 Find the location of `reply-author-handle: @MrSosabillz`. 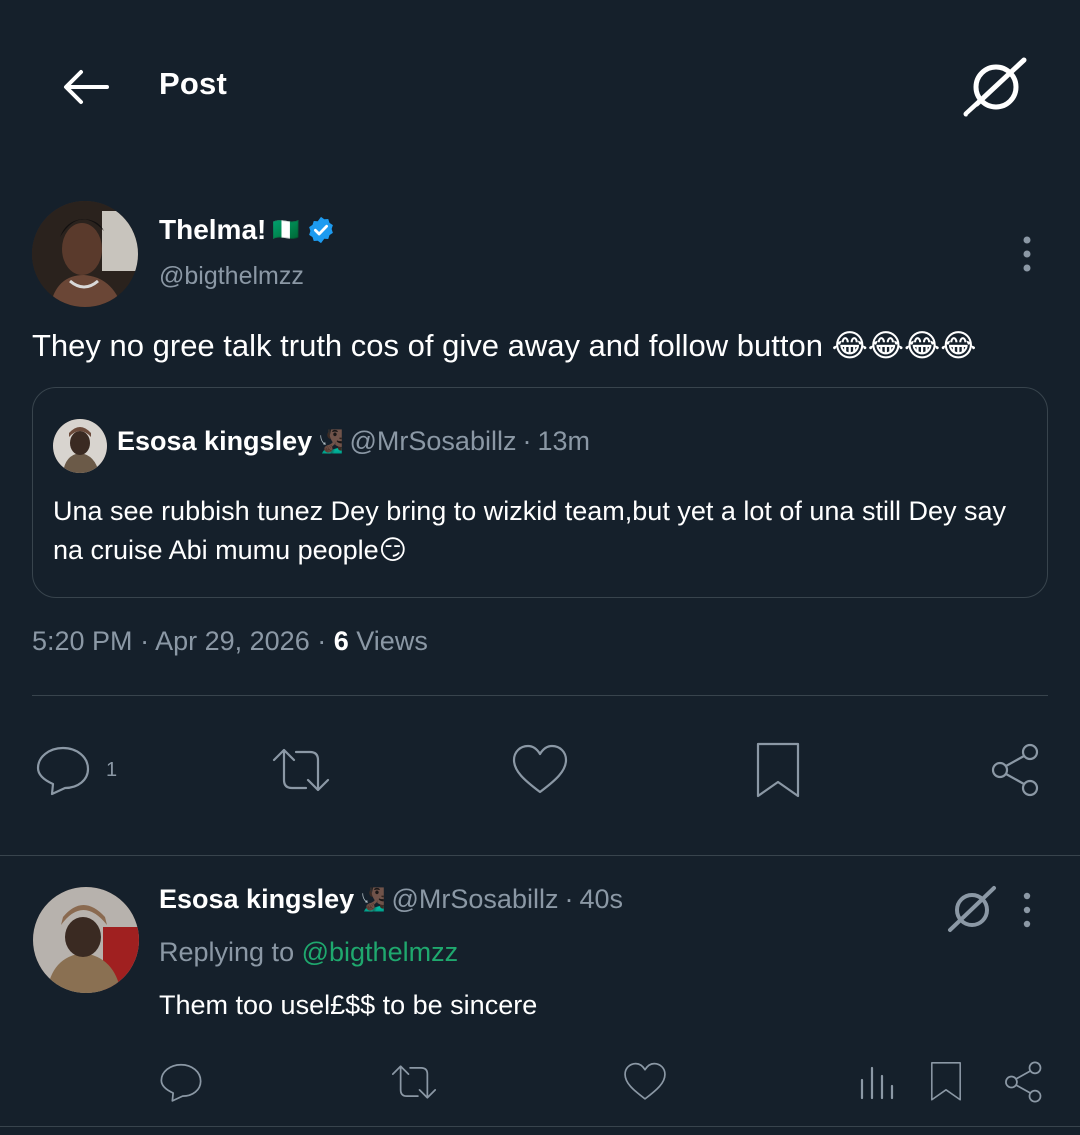

reply-author-handle: @MrSosabillz is located at coordinates (475, 899).